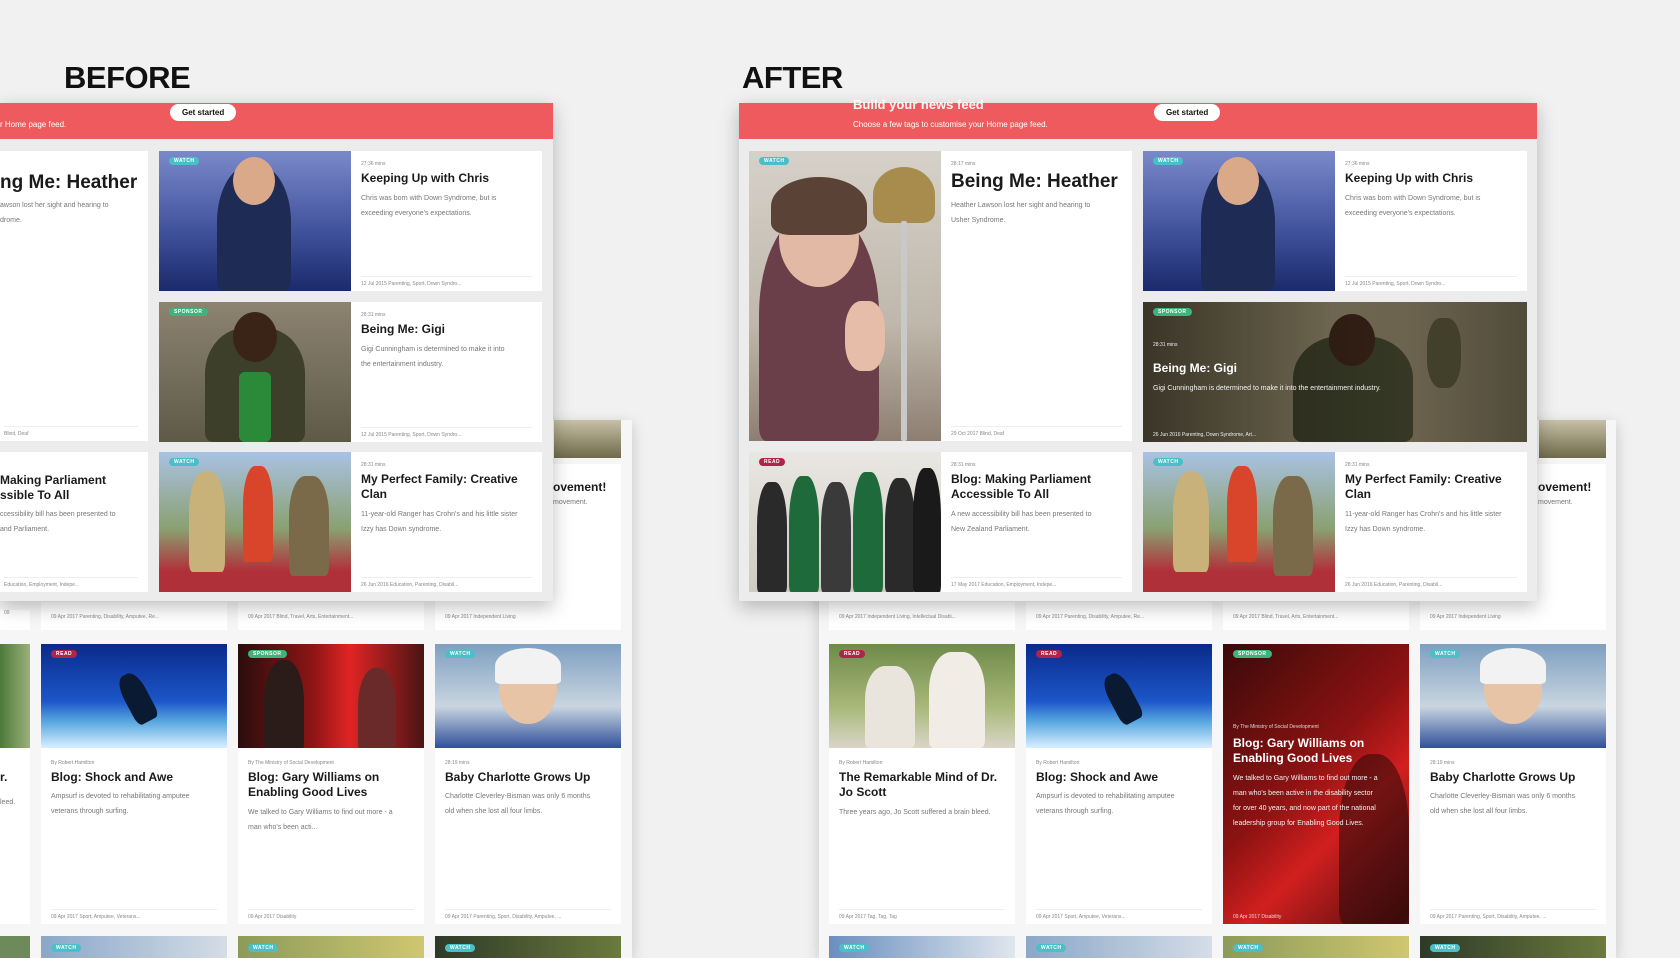  Describe the element at coordinates (978, 220) in the screenshot. I see `card-desc: Usher Syndrome.` at that location.